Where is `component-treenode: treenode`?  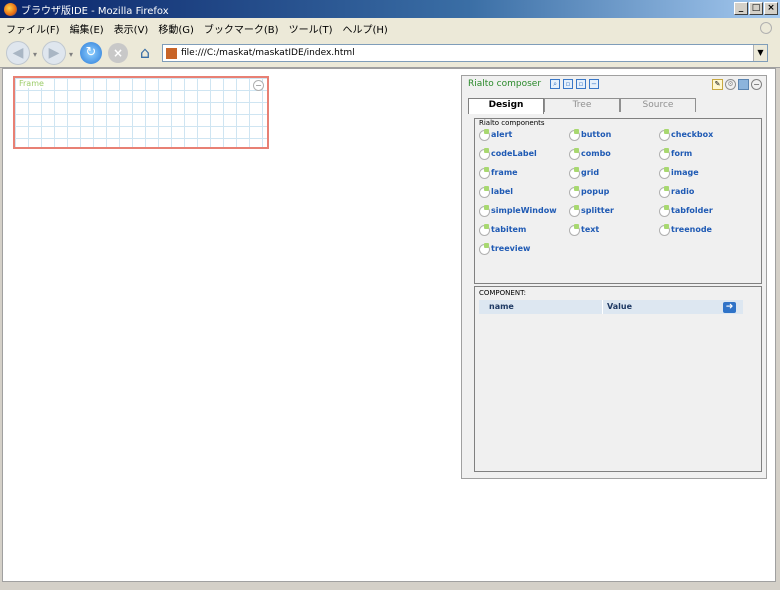
component-treenode: treenode is located at coordinates (685, 230).